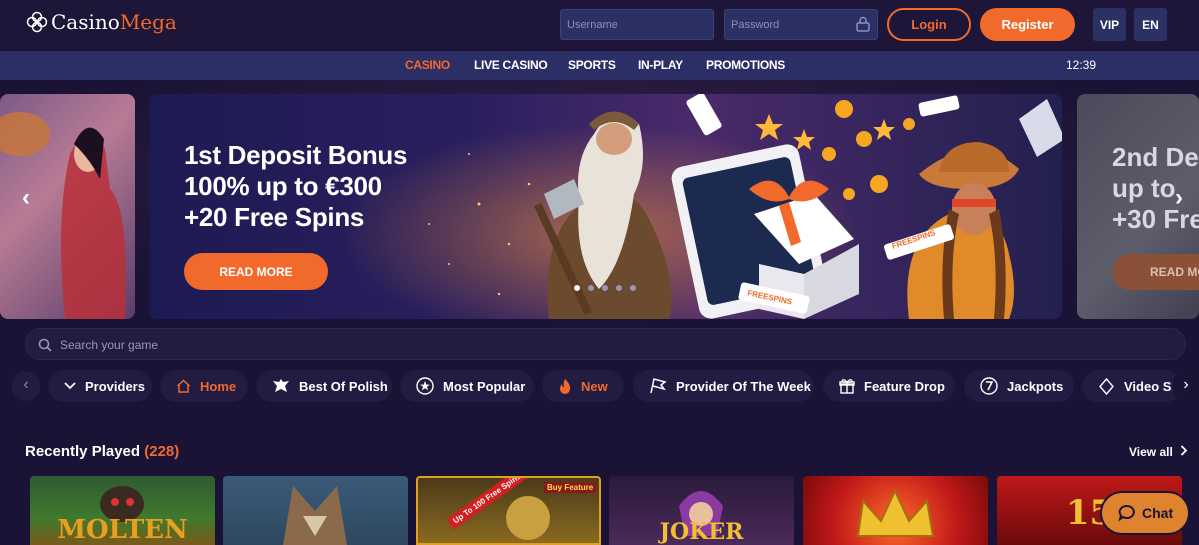 Image resolution: width=1199 pixels, height=545 pixels. I want to click on game-title: JOKER, so click(701, 532).